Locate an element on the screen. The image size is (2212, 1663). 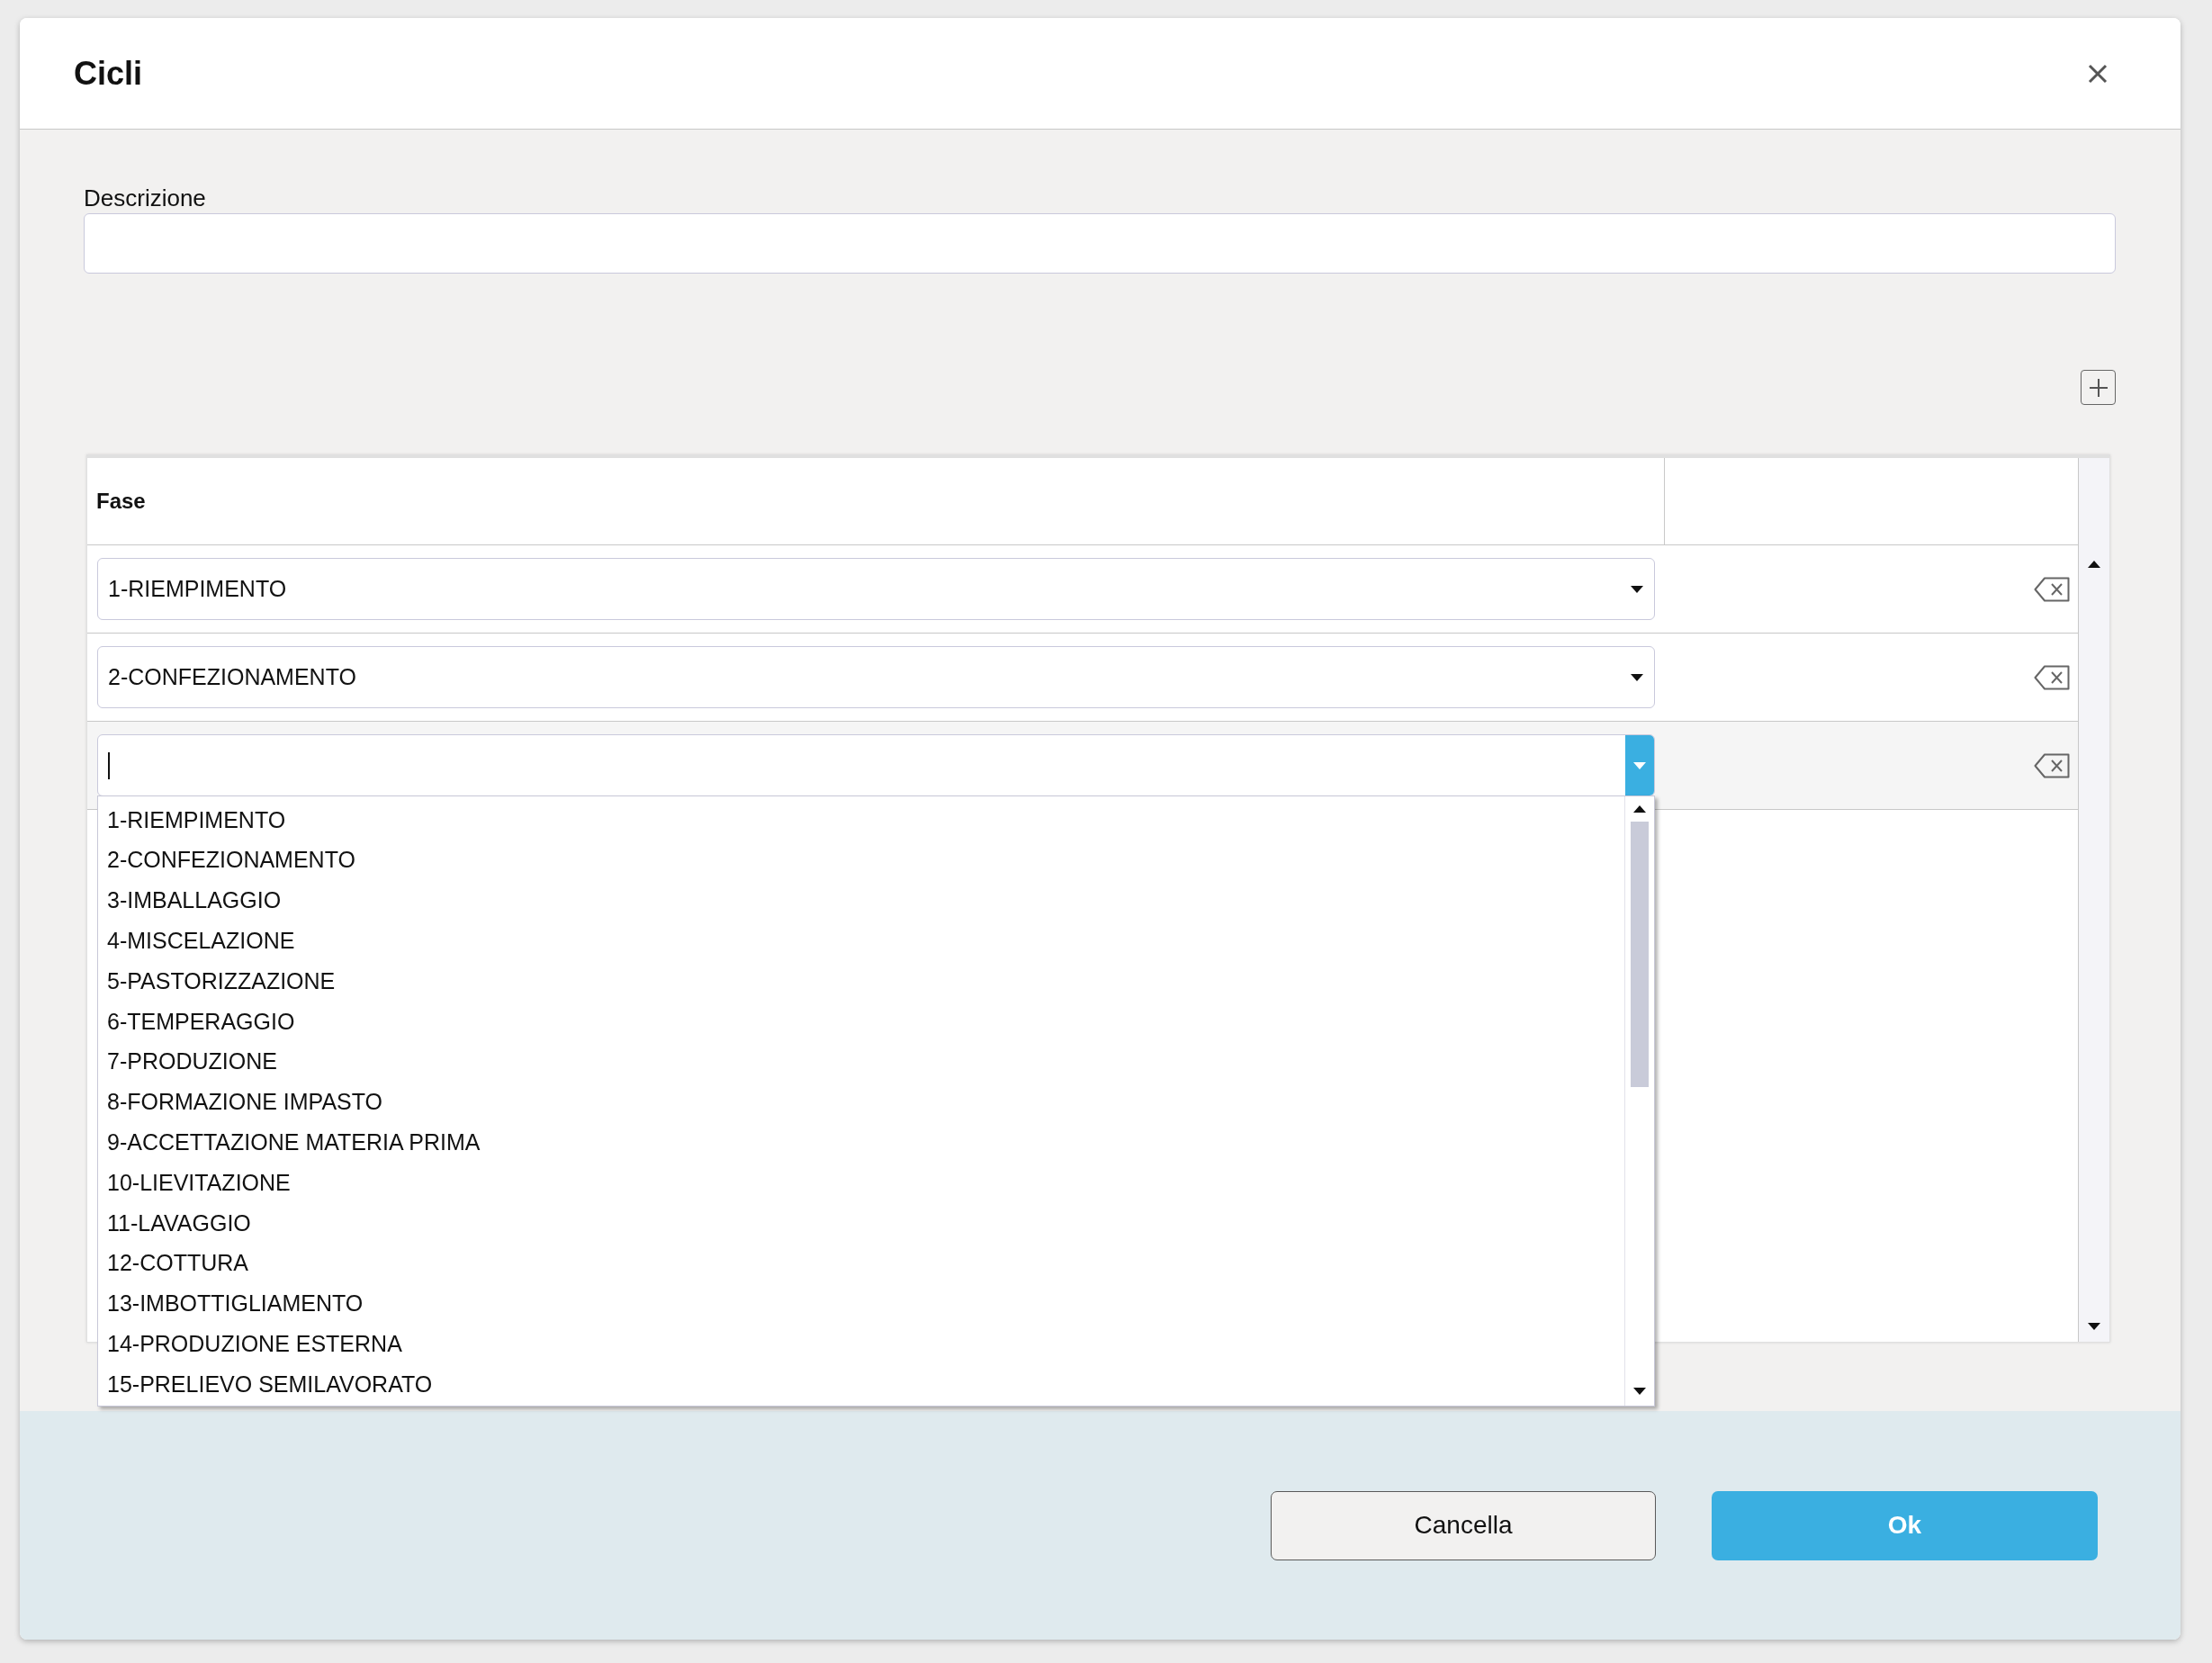
plus-icon is located at coordinates (2098, 388).